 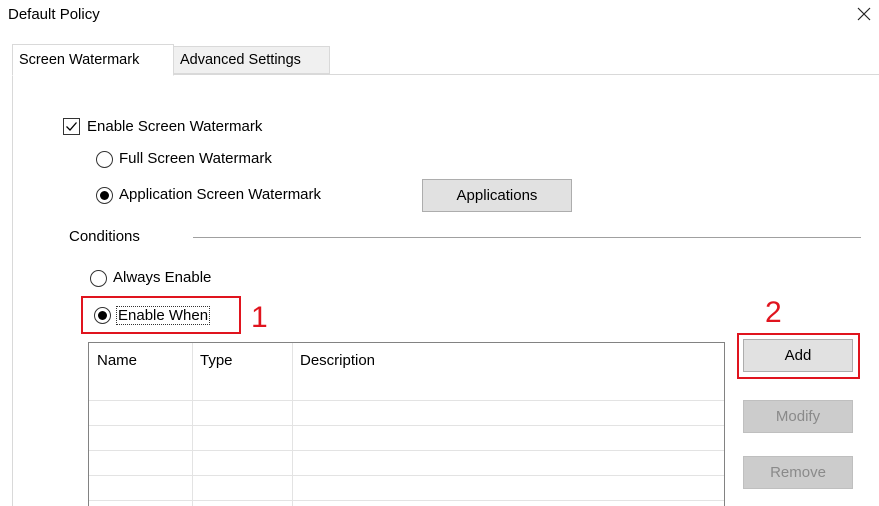 What do you see at coordinates (195, 159) in the screenshot?
I see `full-screen-watermark-label: Full Screen Watermark` at bounding box center [195, 159].